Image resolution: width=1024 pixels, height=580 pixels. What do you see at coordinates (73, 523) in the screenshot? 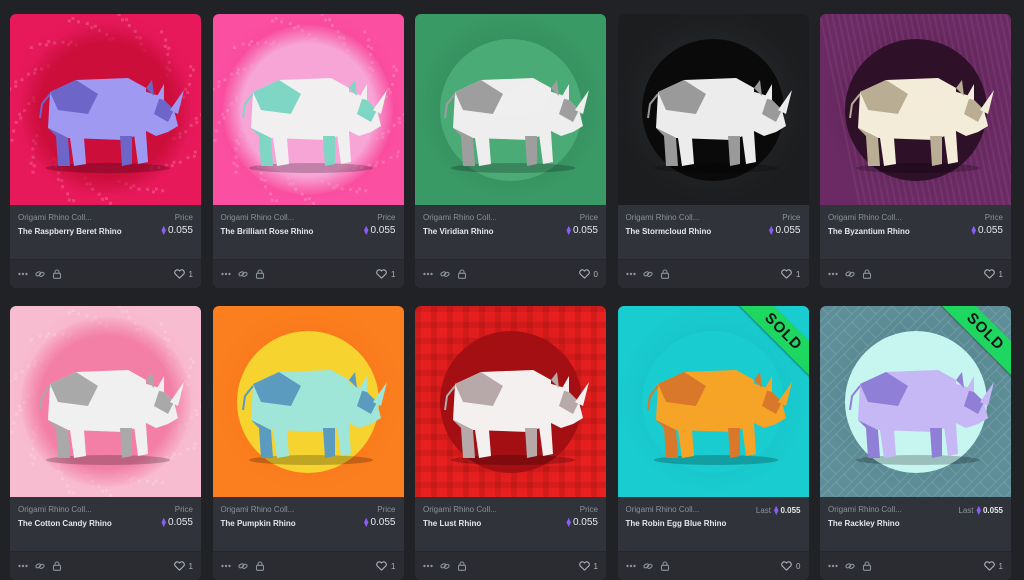
I see `nft-name: The Cotton Candy Rhino` at bounding box center [73, 523].